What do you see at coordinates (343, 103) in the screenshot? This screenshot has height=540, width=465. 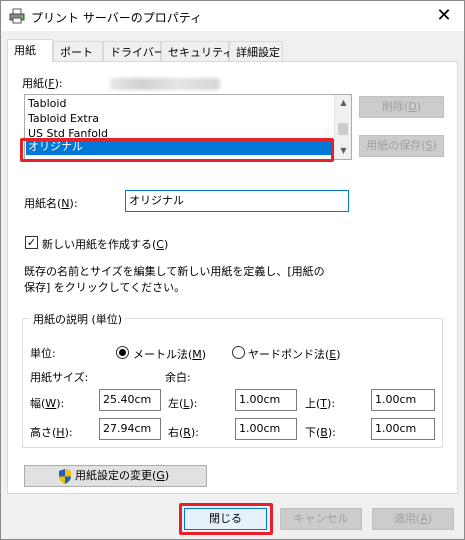 I see `scroll-up-icon: ▲` at bounding box center [343, 103].